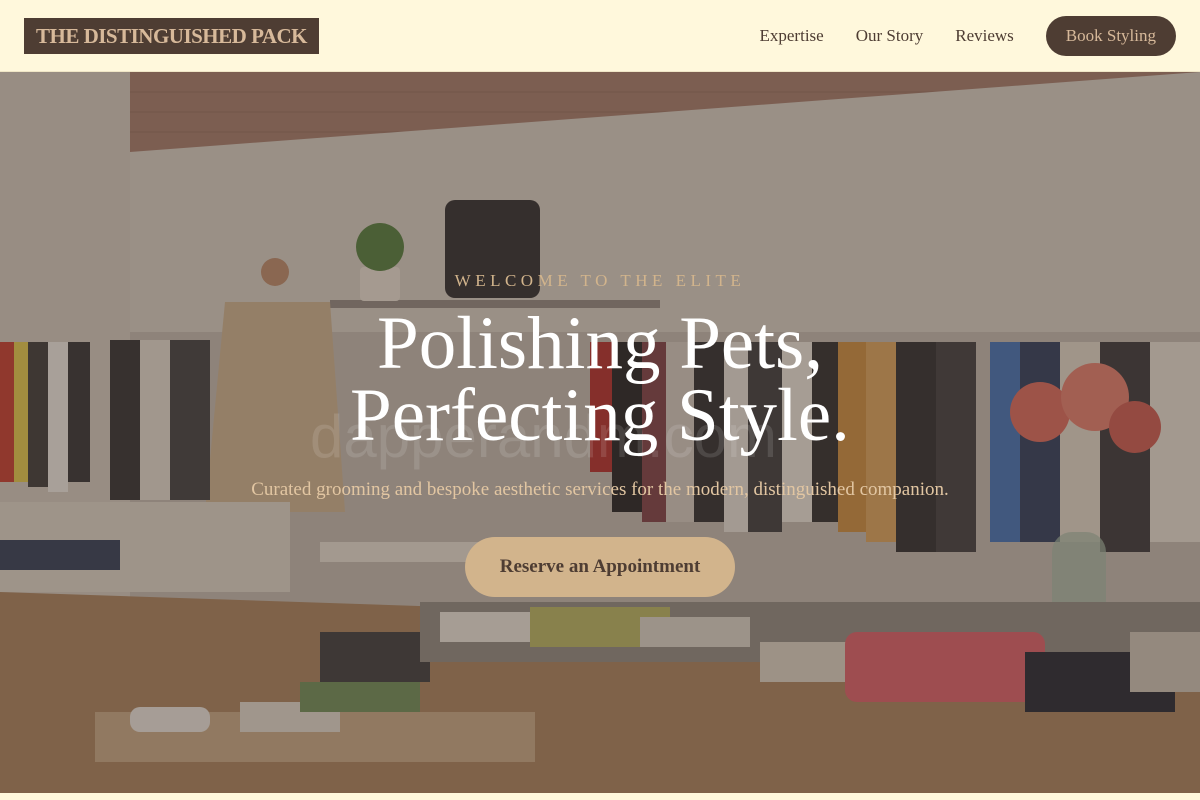 The height and width of the screenshot is (800, 1200). What do you see at coordinates (172, 35) in the screenshot?
I see `brand-logo: THE DISTINGUISHED PACK` at bounding box center [172, 35].